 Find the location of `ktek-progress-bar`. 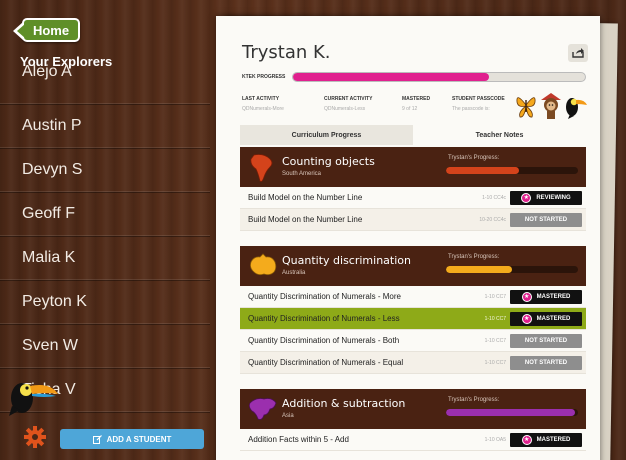

ktek-progress-bar is located at coordinates (439, 77).